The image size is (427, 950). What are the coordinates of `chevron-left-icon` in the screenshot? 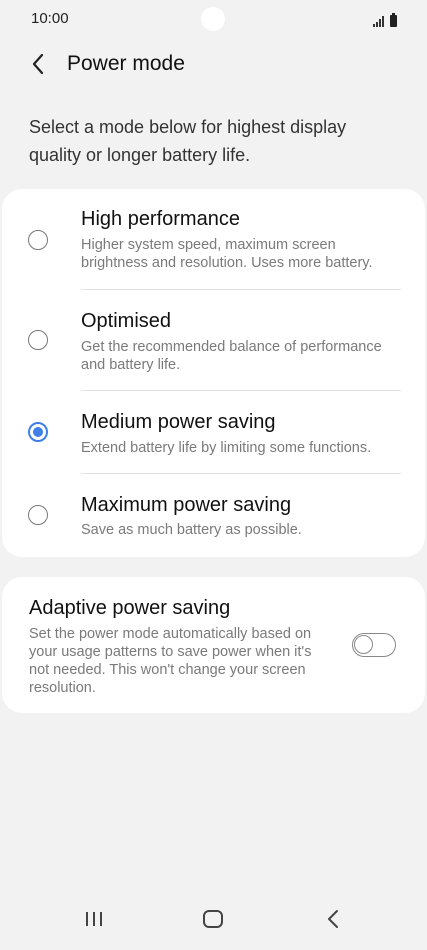 It's located at (38, 64).